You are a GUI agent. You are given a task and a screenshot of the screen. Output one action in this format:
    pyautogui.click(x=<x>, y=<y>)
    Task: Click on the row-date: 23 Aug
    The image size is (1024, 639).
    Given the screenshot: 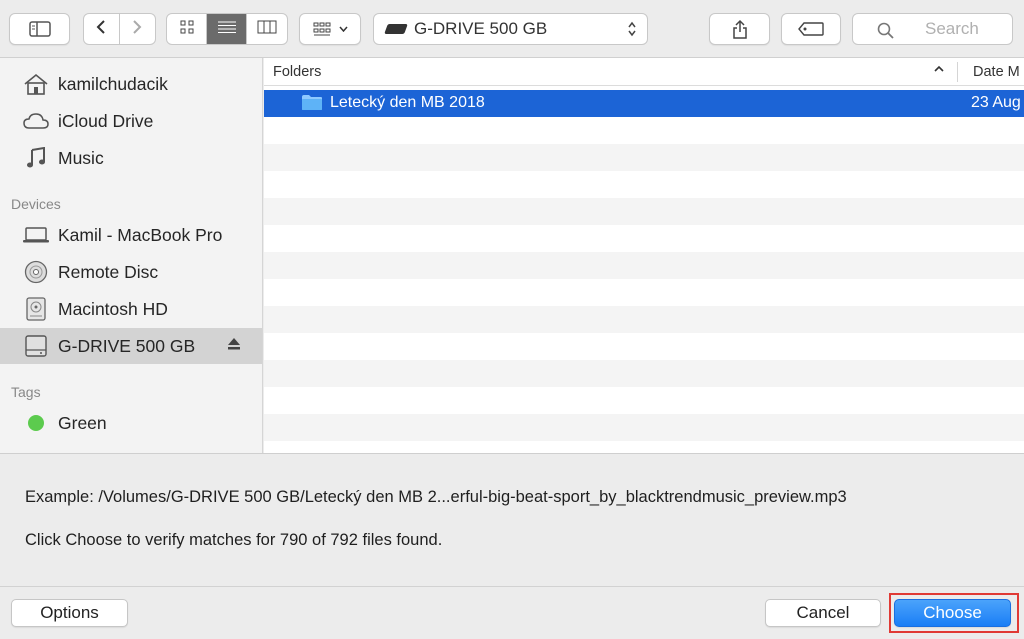 What is the action you would take?
    pyautogui.click(x=996, y=102)
    